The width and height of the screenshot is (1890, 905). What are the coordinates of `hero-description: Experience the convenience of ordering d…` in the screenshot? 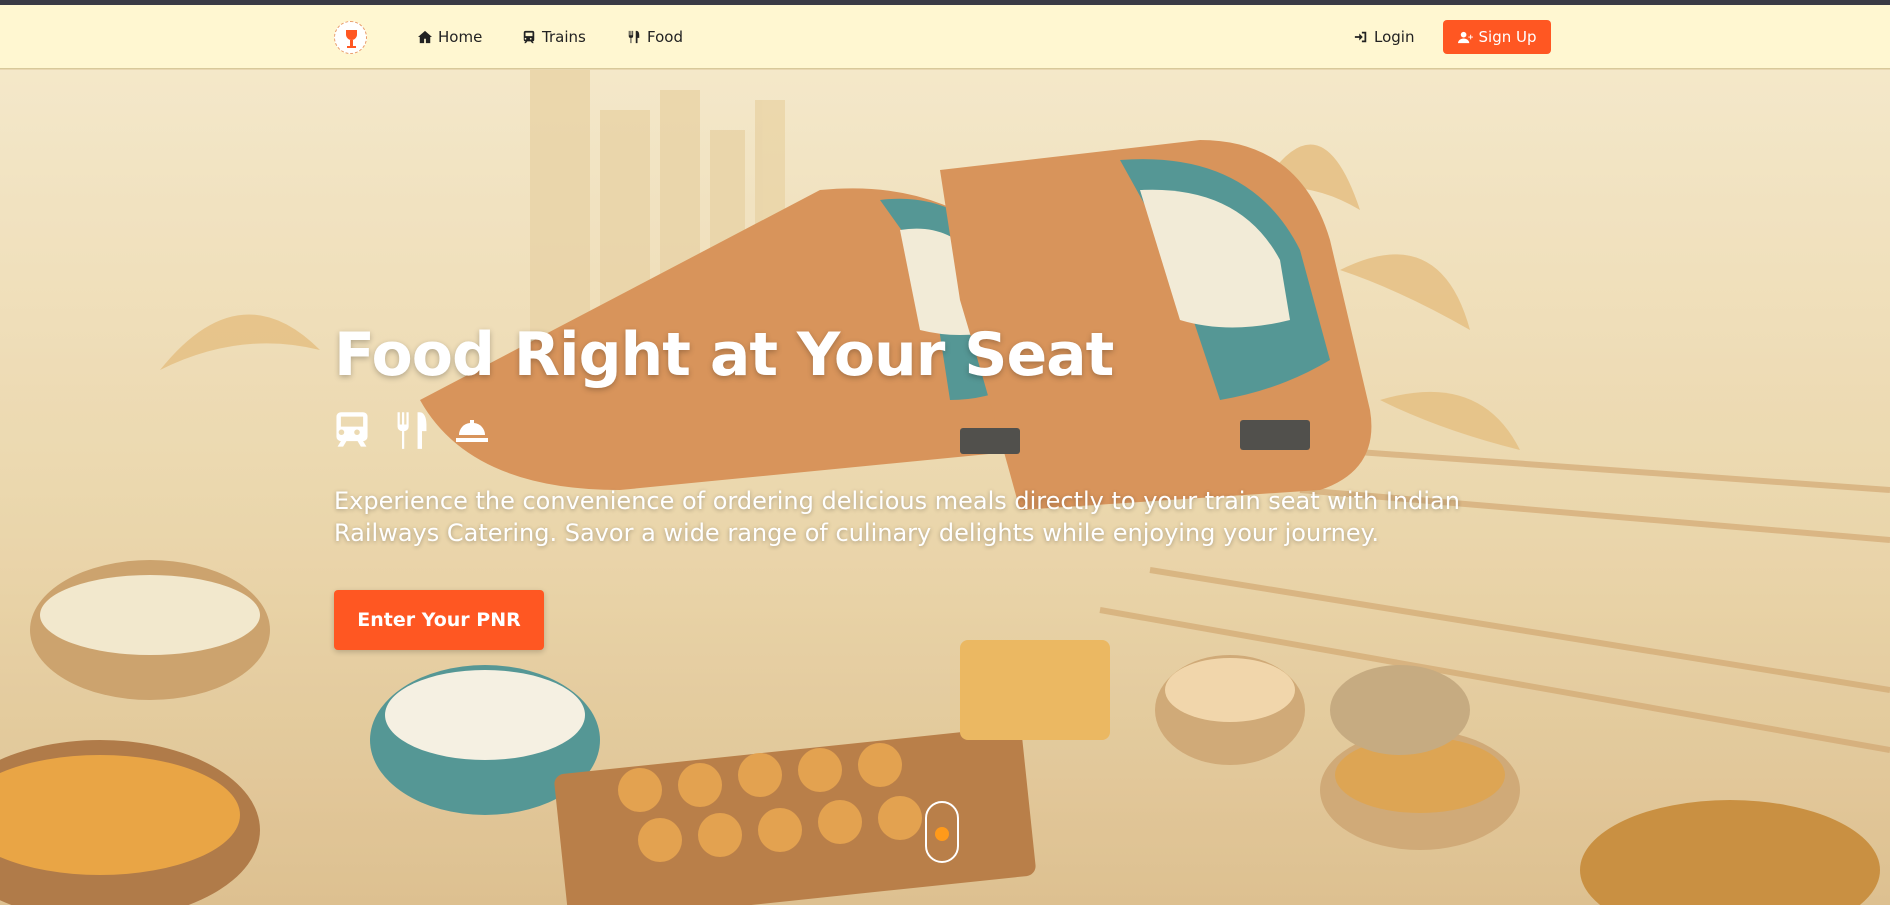 It's located at (897, 517).